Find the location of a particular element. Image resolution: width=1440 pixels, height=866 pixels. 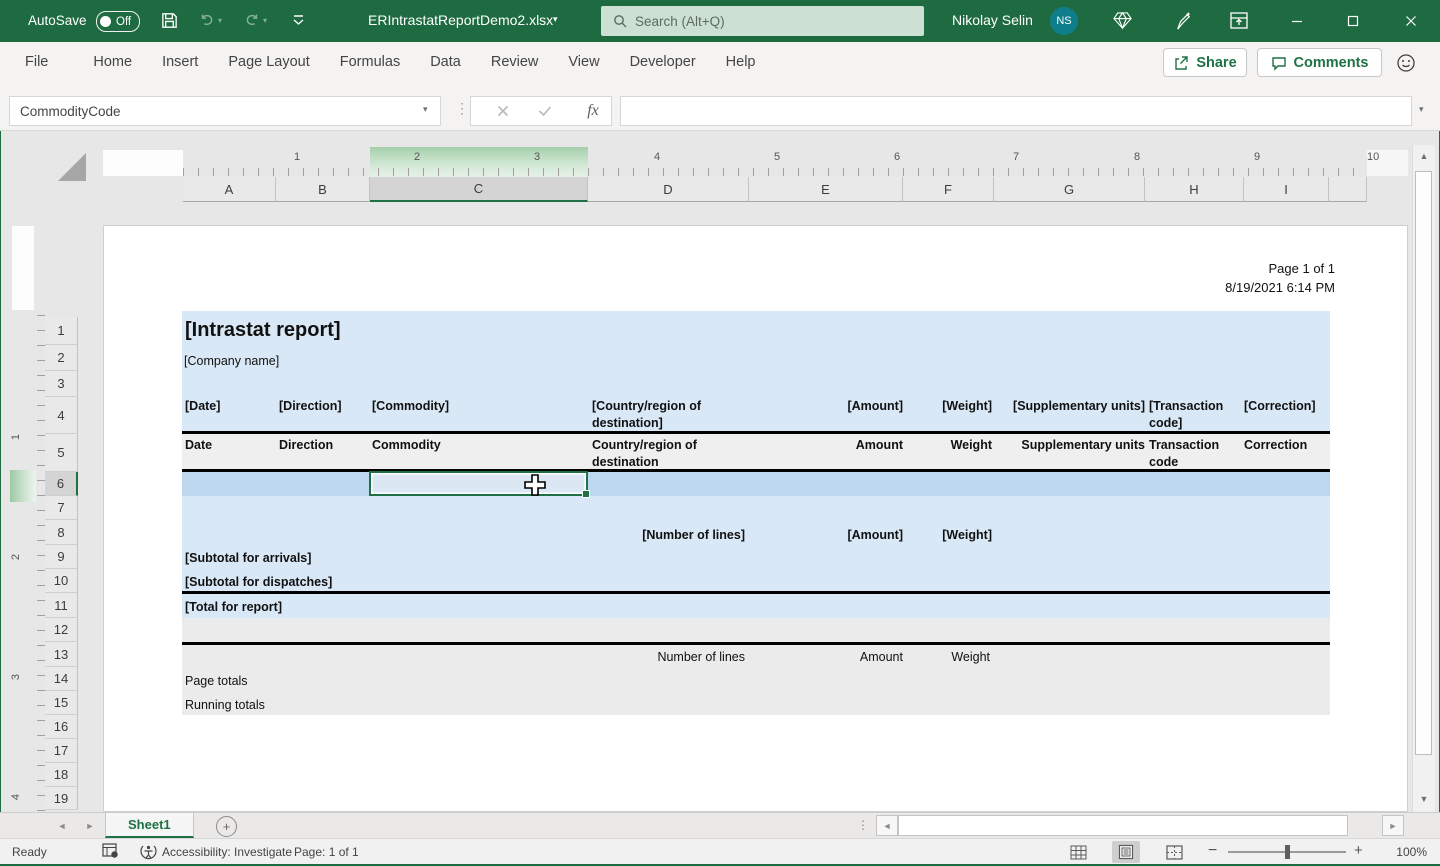

hdr-date-cell: Date is located at coordinates (198, 445).